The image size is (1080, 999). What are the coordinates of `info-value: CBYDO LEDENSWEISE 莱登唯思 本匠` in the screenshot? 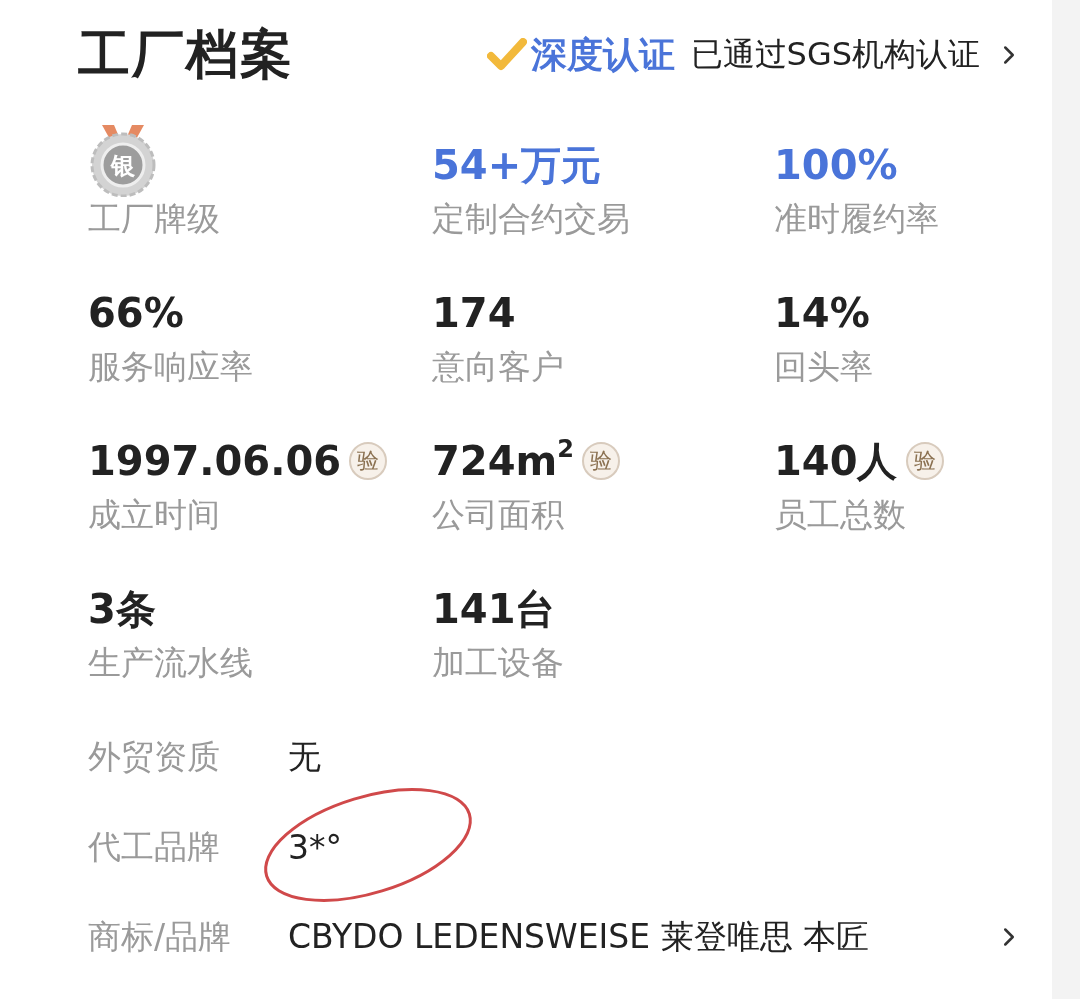 It's located at (641, 937).